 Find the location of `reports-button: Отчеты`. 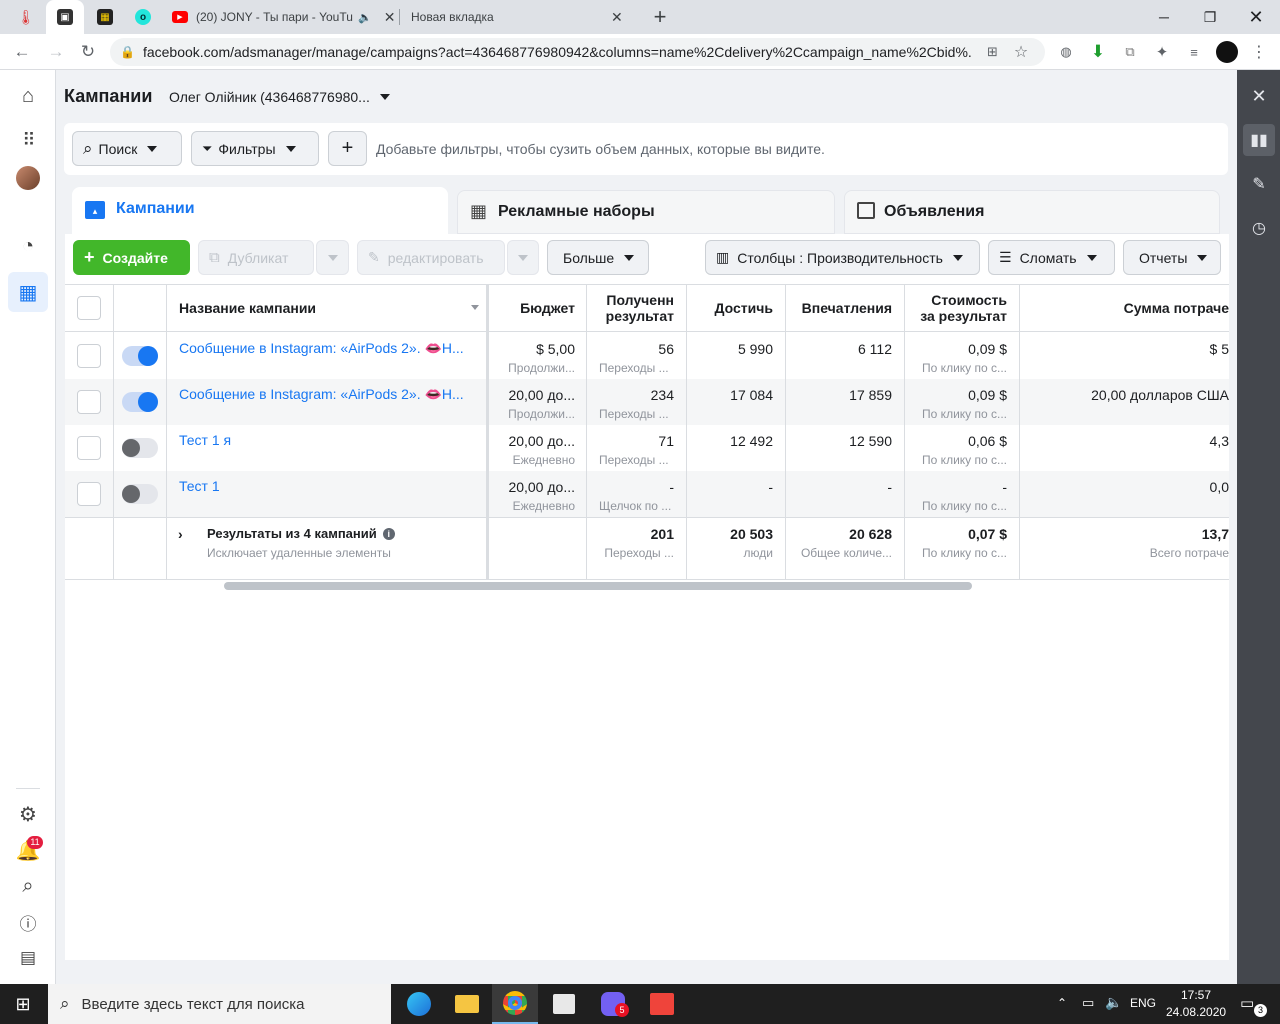

reports-button: Отчеты is located at coordinates (1172, 257).